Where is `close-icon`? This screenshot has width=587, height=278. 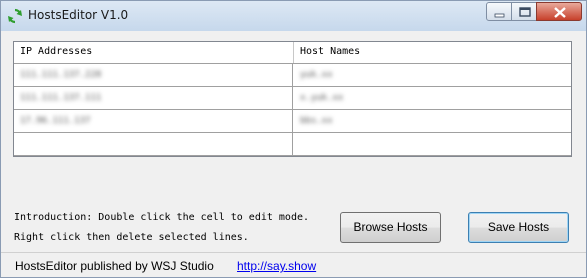
close-icon is located at coordinates (560, 12).